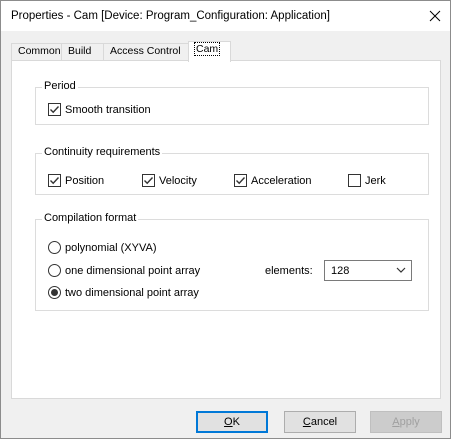  I want to click on elements-value: 128, so click(340, 271).